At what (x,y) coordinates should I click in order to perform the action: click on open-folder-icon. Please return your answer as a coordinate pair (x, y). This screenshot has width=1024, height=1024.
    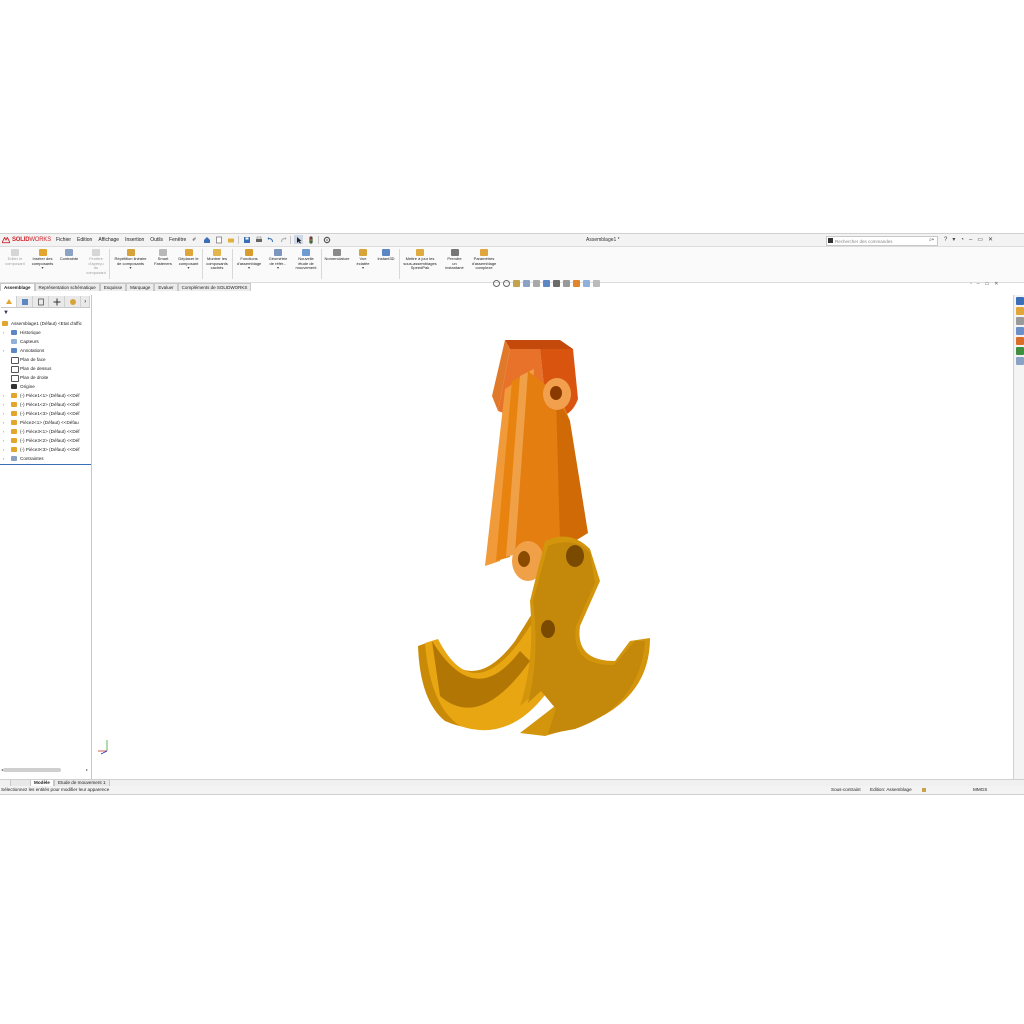
    Looking at the image, I should click on (230, 239).